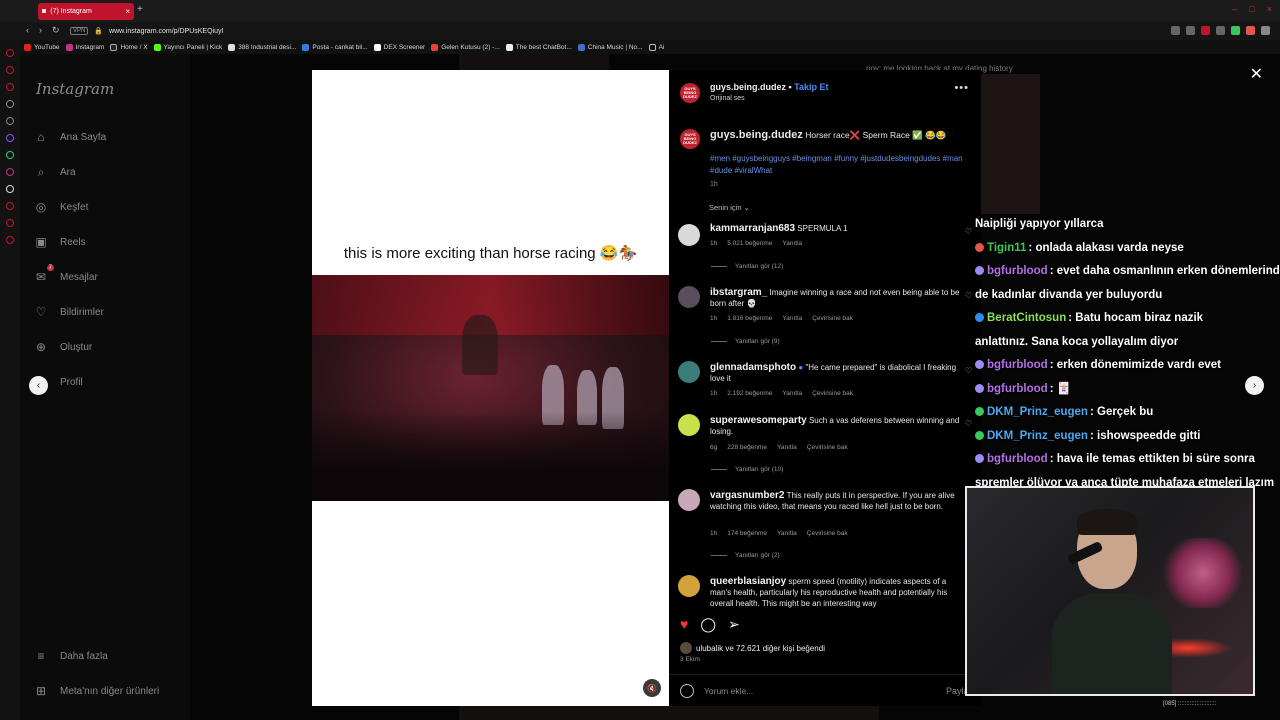 This screenshot has width=1280, height=720. I want to click on bookmark: Instagram, so click(84, 47).